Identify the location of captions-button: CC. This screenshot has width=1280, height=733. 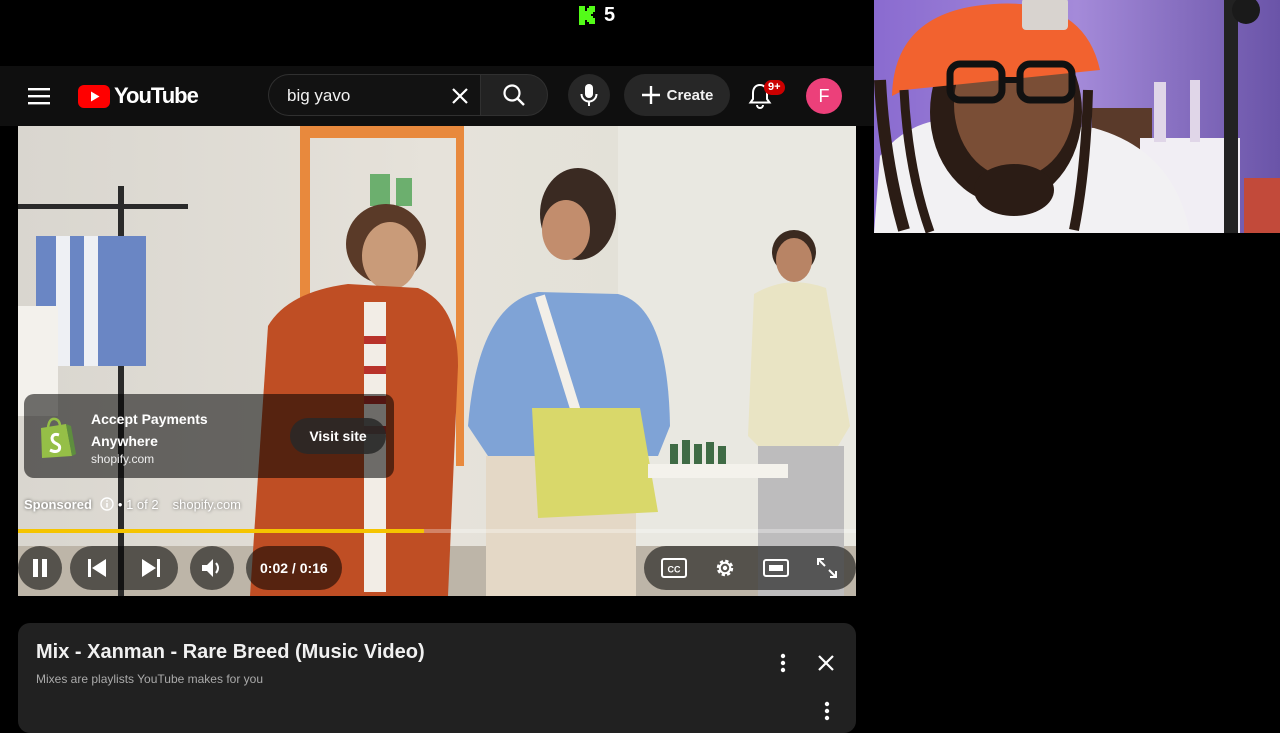
(674, 568).